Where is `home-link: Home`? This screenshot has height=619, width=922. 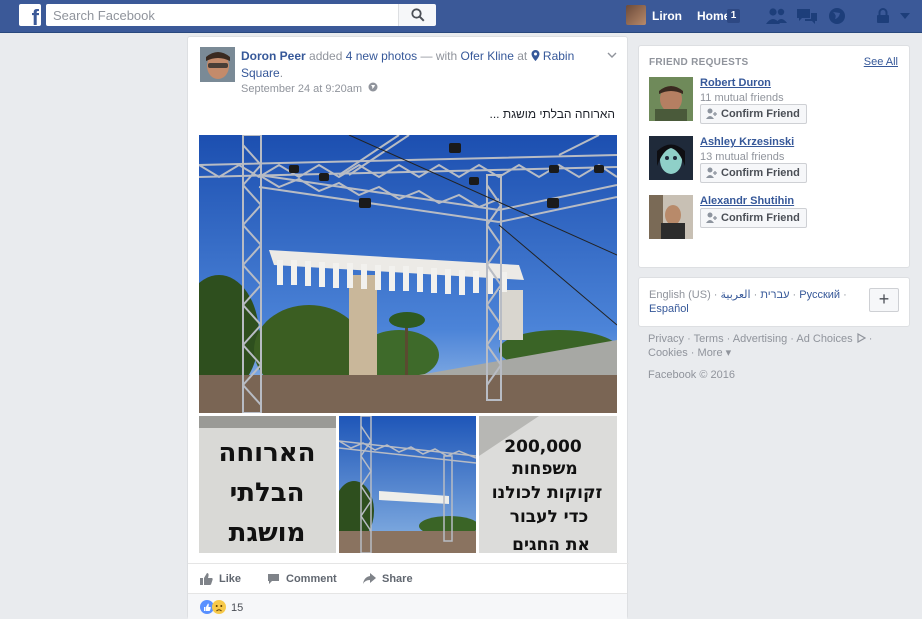
home-link: Home is located at coordinates (713, 16).